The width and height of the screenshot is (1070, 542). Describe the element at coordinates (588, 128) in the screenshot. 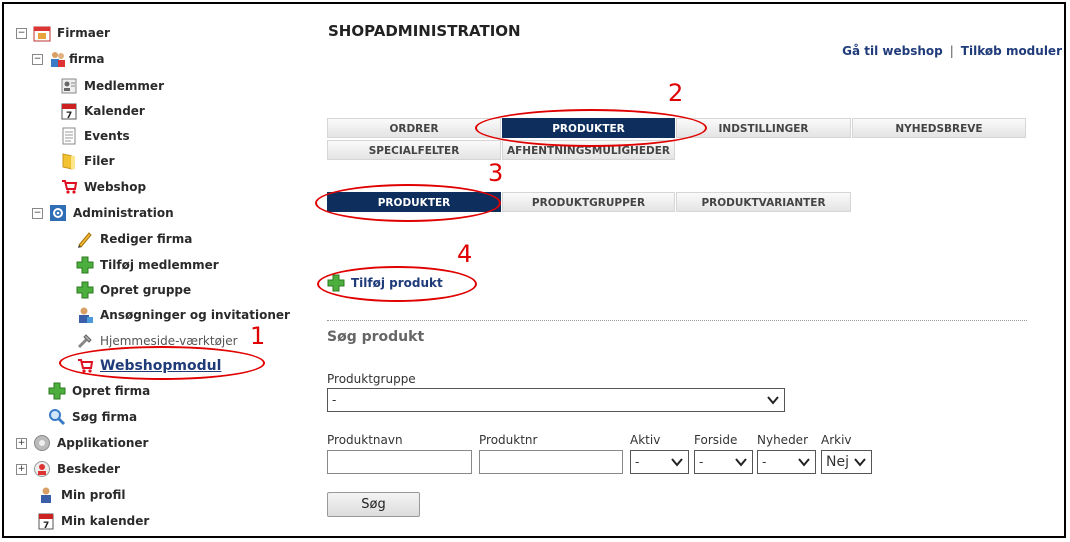

I see `tab-produkter: PRODUKTER` at that location.